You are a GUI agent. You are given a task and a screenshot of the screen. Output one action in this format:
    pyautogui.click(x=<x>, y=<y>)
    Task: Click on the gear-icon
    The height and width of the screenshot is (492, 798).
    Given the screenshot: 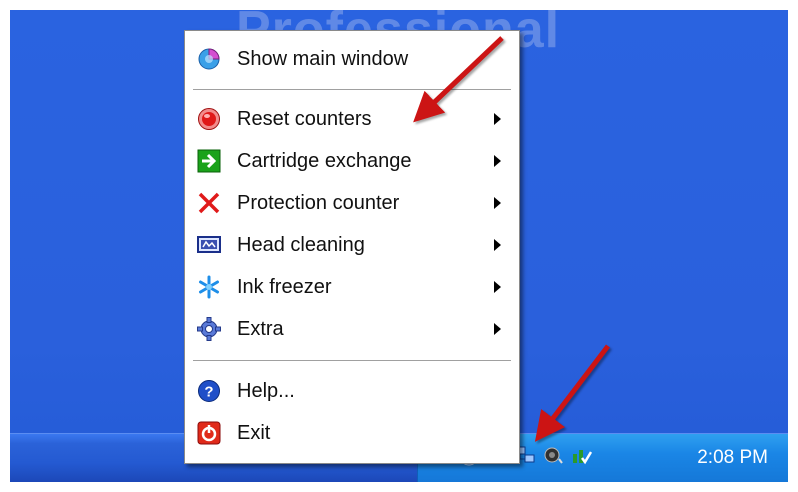 What is the action you would take?
    pyautogui.click(x=209, y=329)
    